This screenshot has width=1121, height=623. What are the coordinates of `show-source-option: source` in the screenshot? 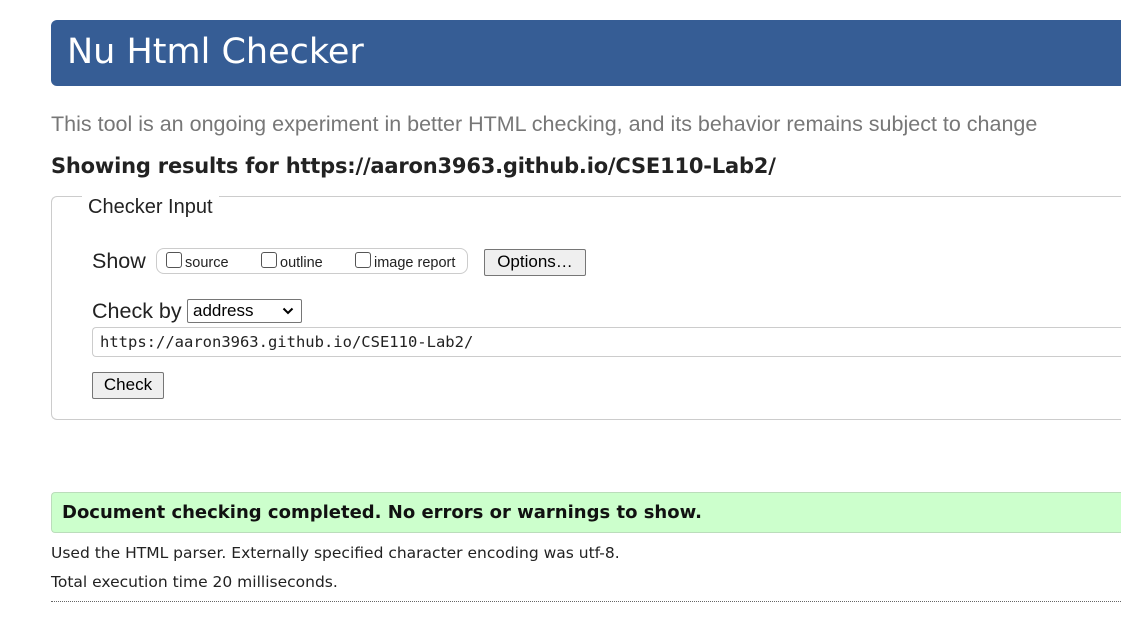 It's located at (197, 261).